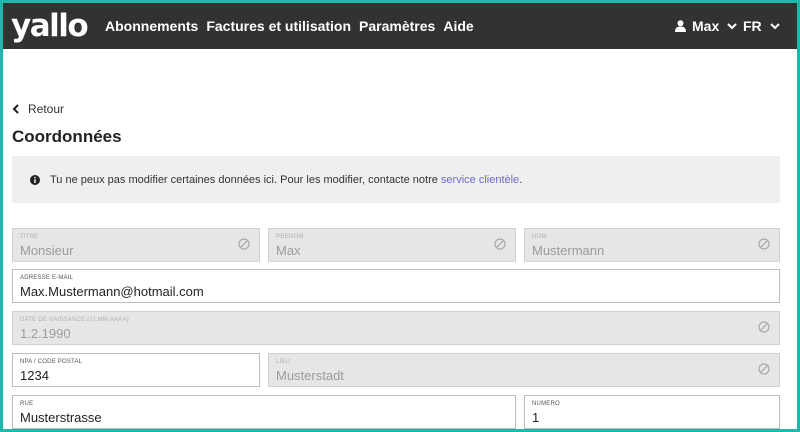  Describe the element at coordinates (680, 26) in the screenshot. I see `user-icon` at that location.